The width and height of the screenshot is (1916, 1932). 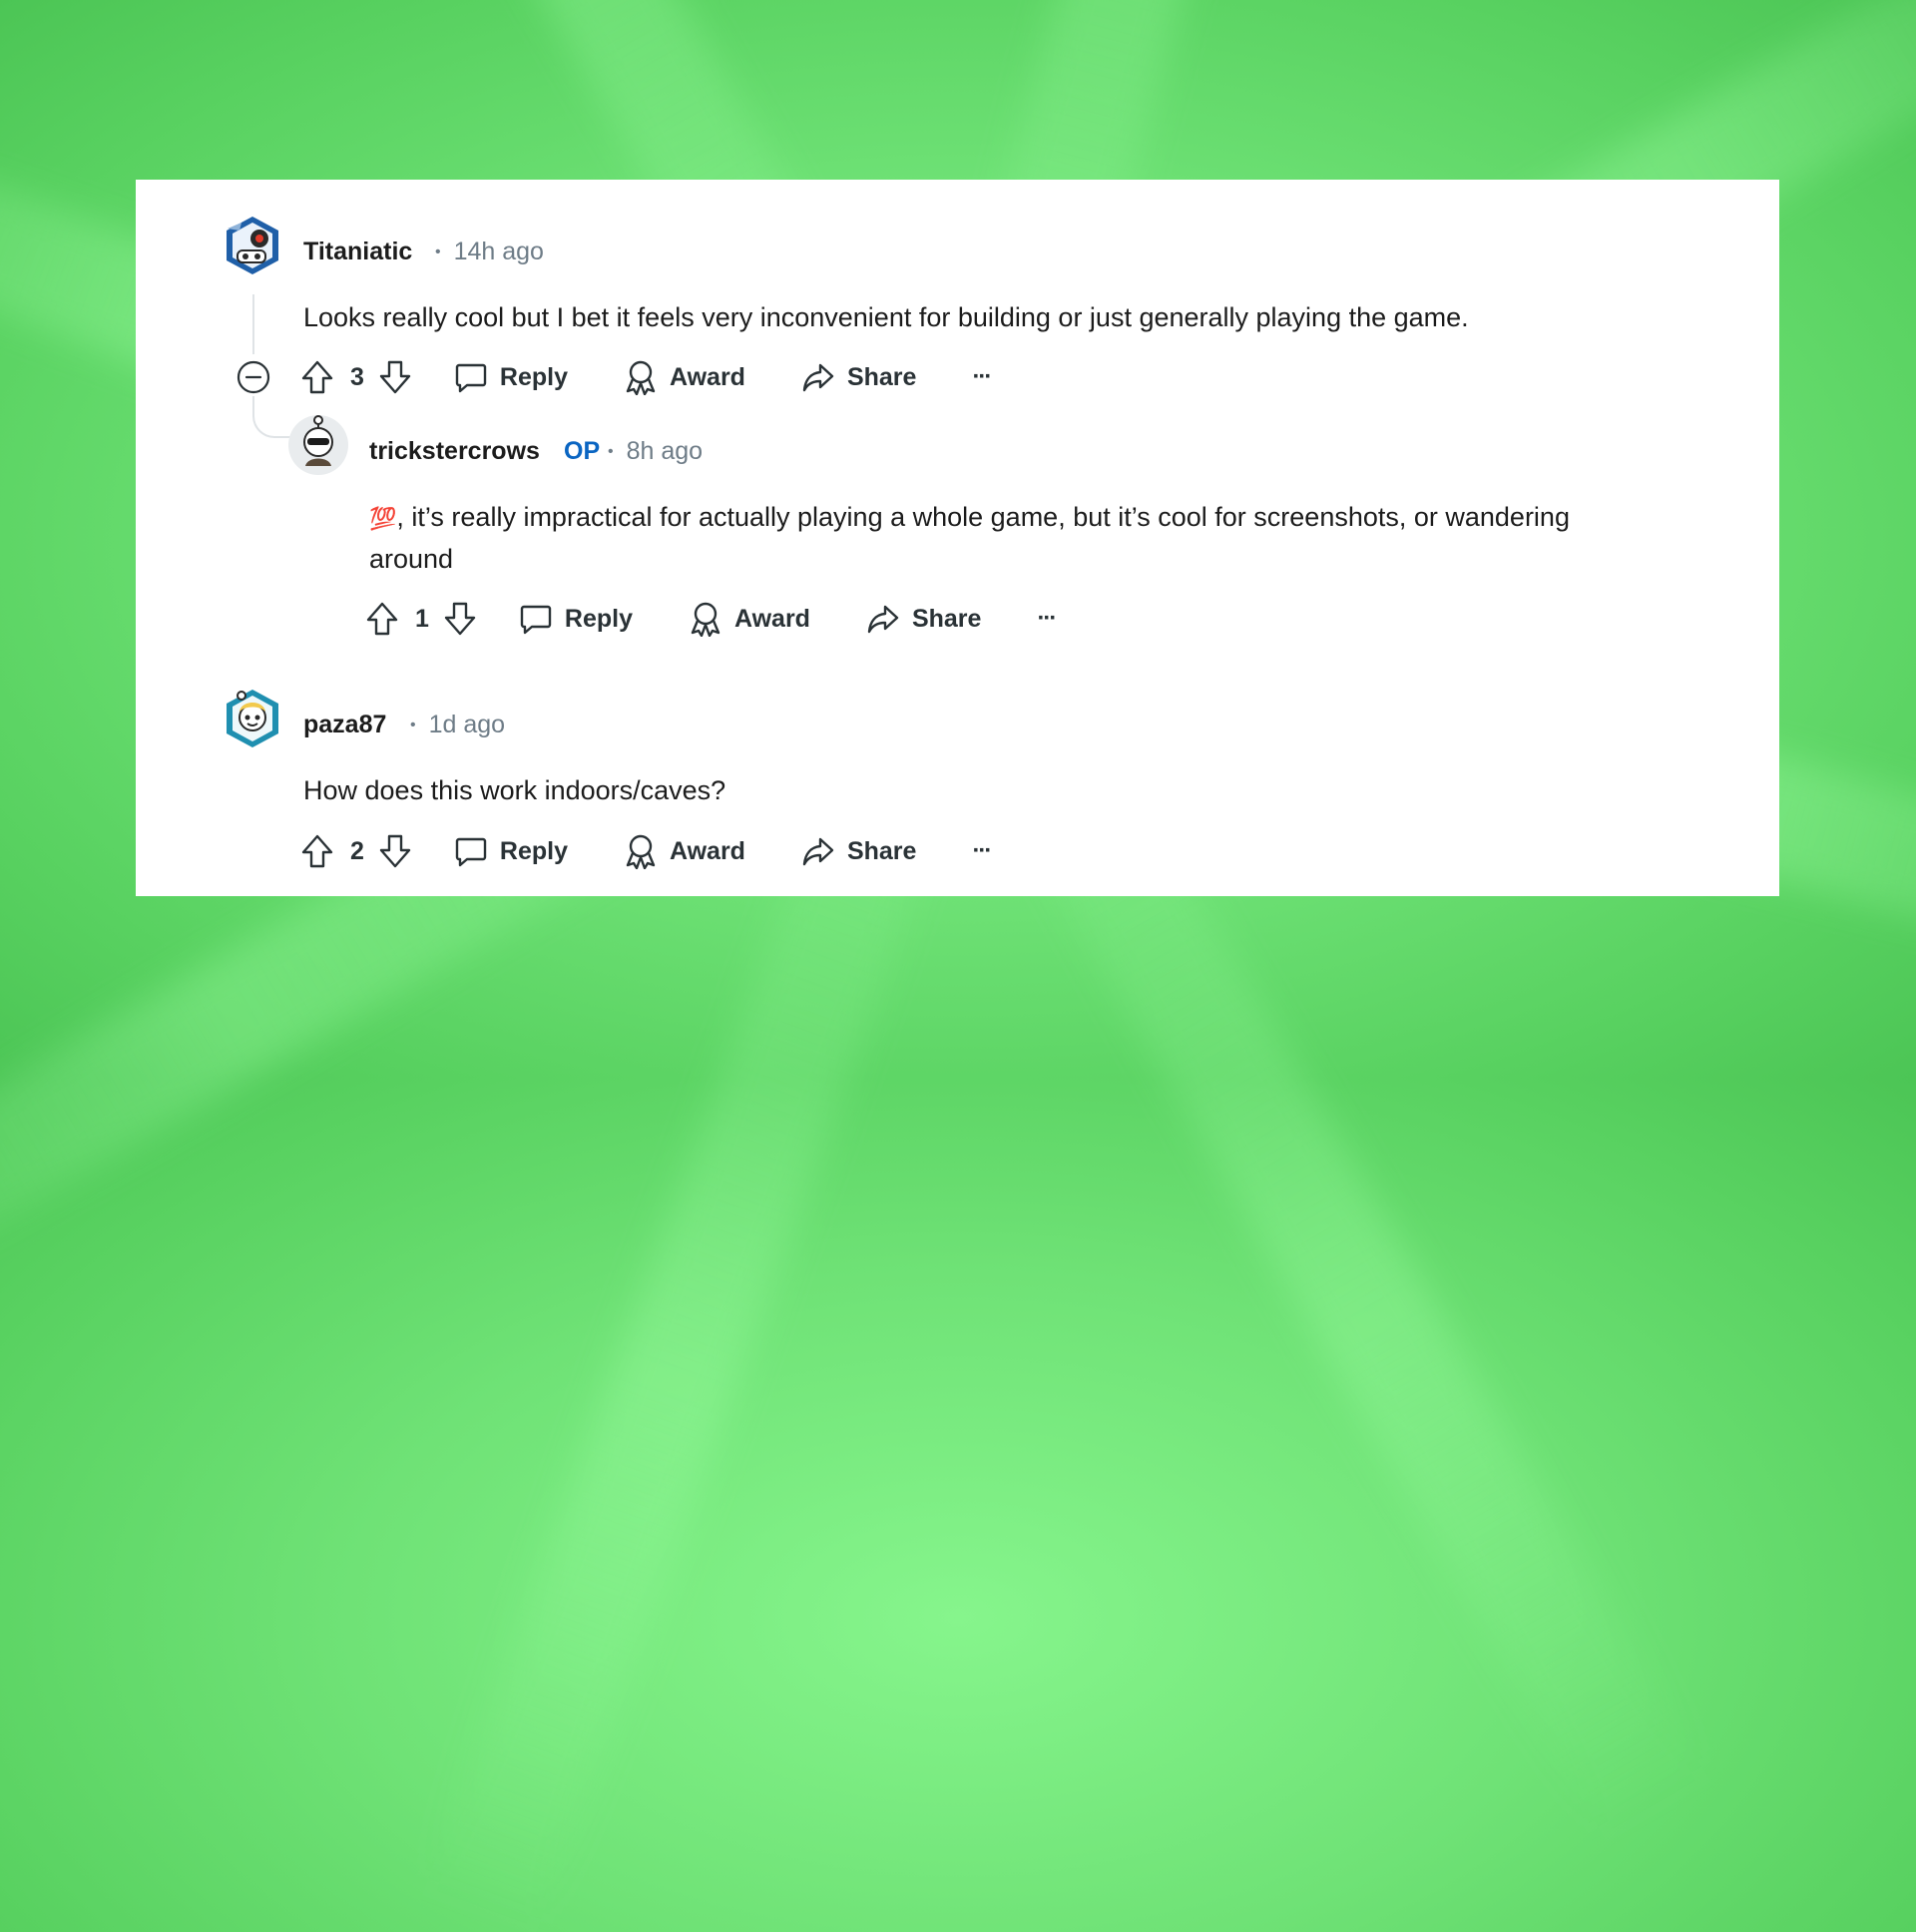 I want to click on thread-line, so click(x=253, y=324).